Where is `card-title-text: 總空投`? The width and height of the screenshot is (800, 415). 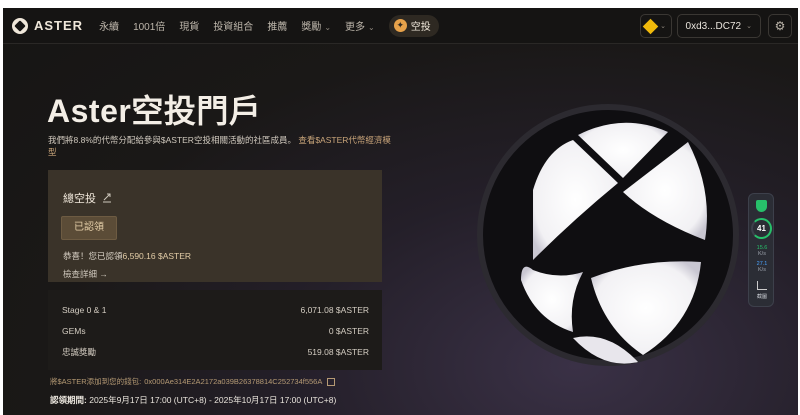 card-title-text: 總空投 is located at coordinates (79, 199).